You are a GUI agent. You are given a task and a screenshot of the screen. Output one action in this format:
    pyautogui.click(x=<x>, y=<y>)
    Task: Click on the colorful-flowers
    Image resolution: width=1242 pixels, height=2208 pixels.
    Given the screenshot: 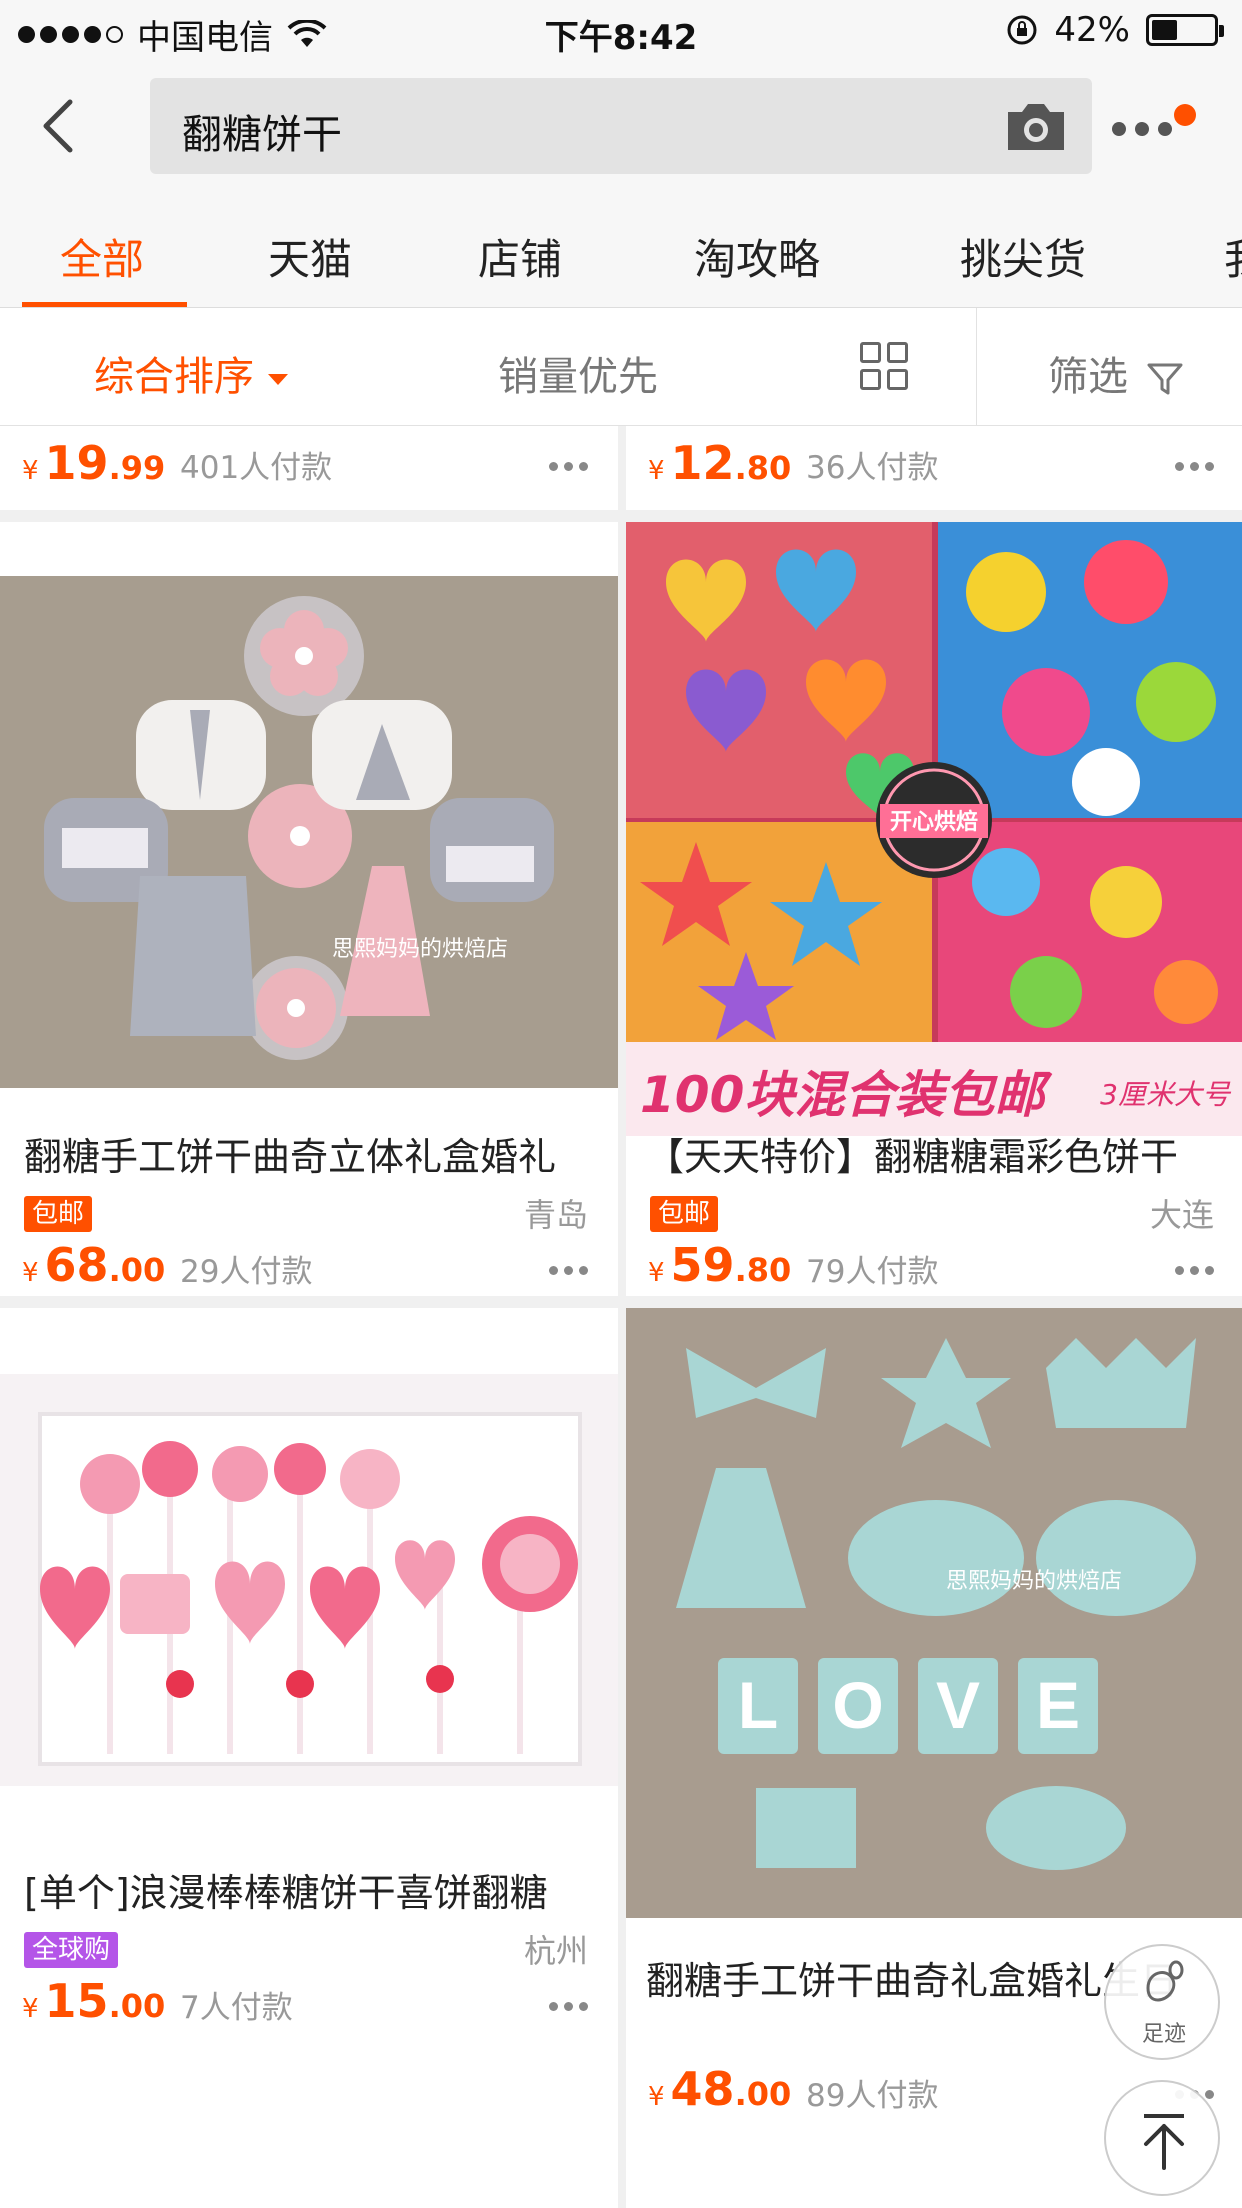 What is the action you would take?
    pyautogui.click(x=1090, y=670)
    